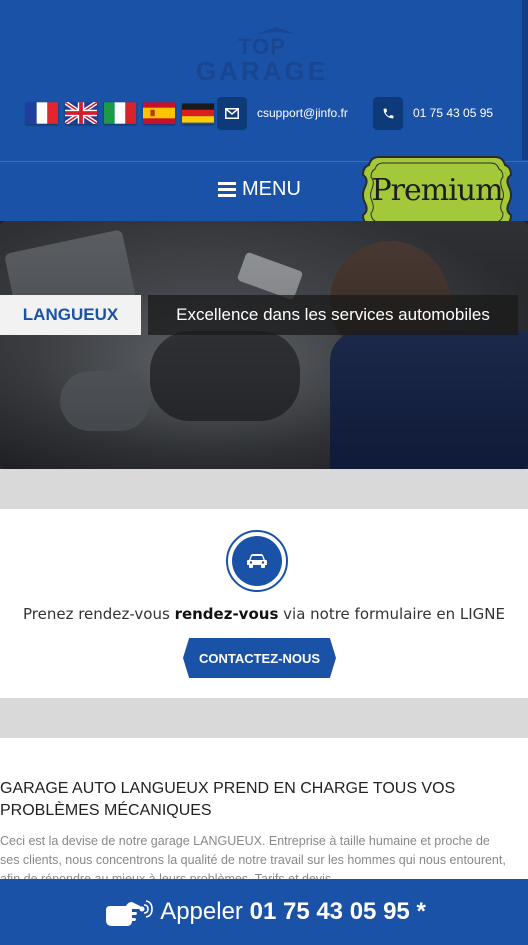  Describe the element at coordinates (198, 113) in the screenshot. I see `flag-de-icon` at that location.